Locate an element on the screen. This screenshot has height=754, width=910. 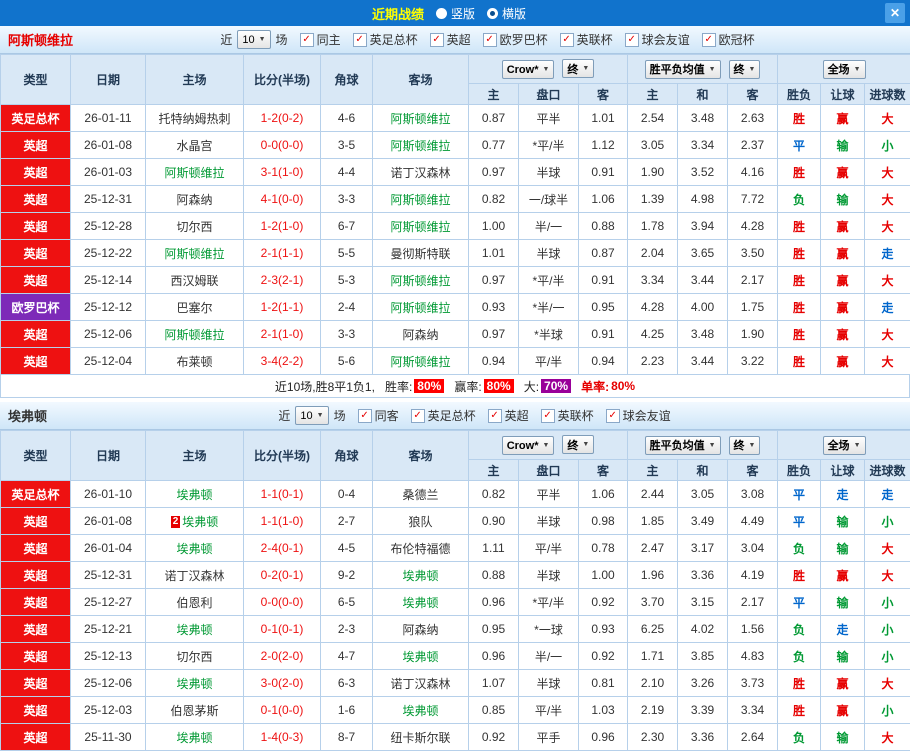
filter-label: 欧冠杯 is located at coordinates (736, 40).